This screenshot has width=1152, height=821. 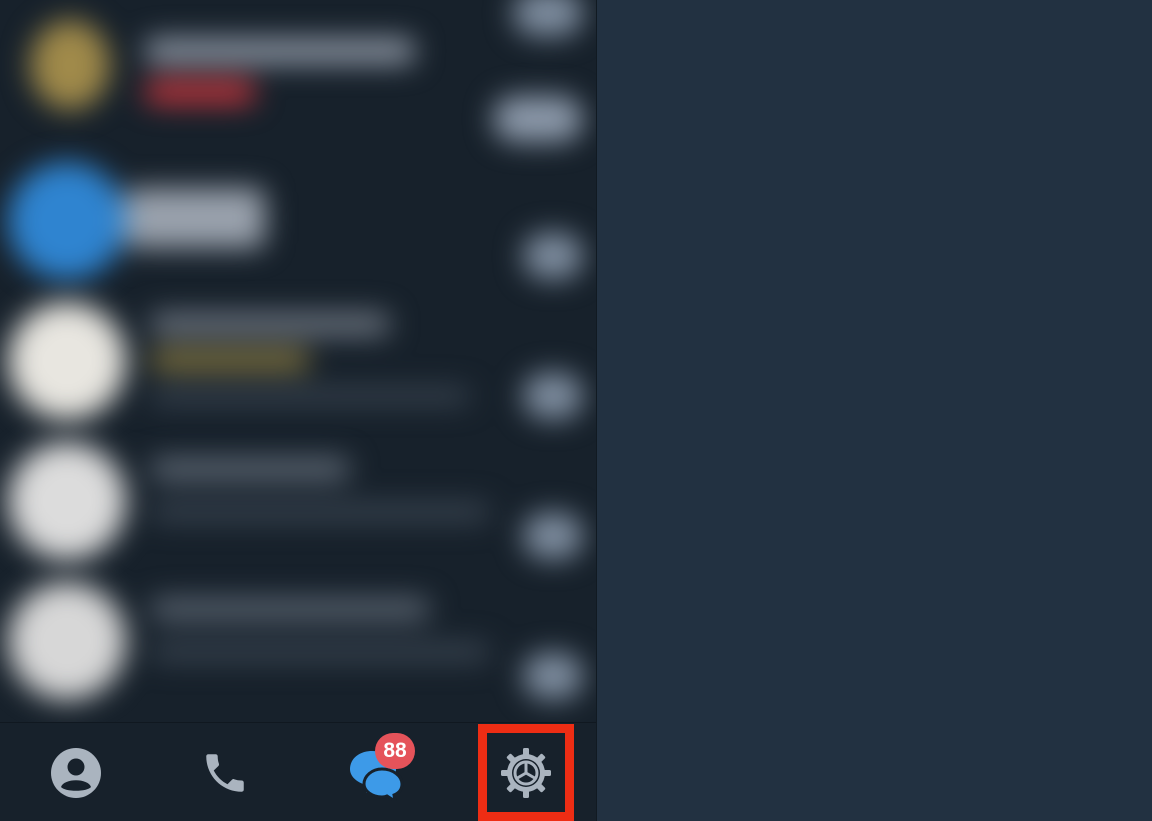 I want to click on tab-chats, so click(x=376, y=772).